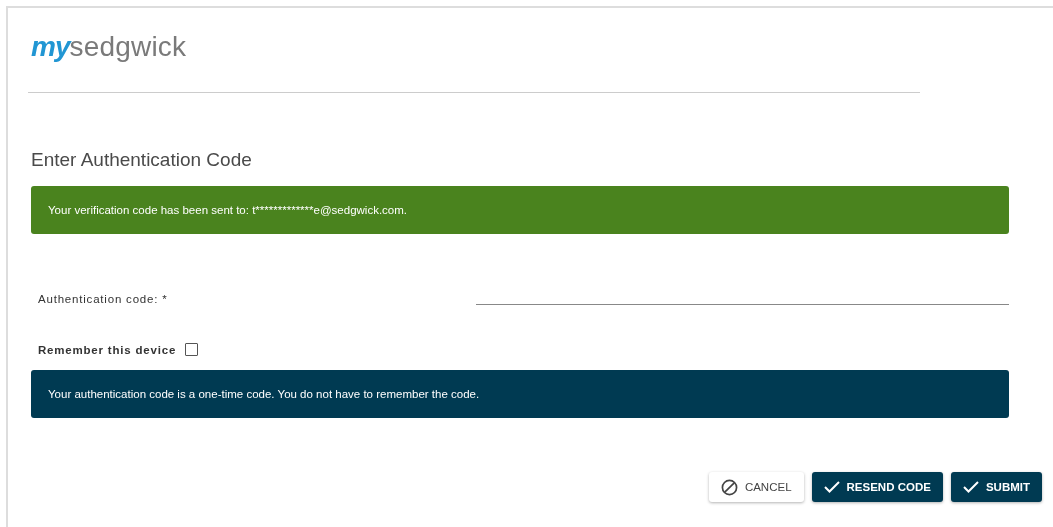  What do you see at coordinates (877, 487) in the screenshot?
I see `resend-button: RESEND CODE` at bounding box center [877, 487].